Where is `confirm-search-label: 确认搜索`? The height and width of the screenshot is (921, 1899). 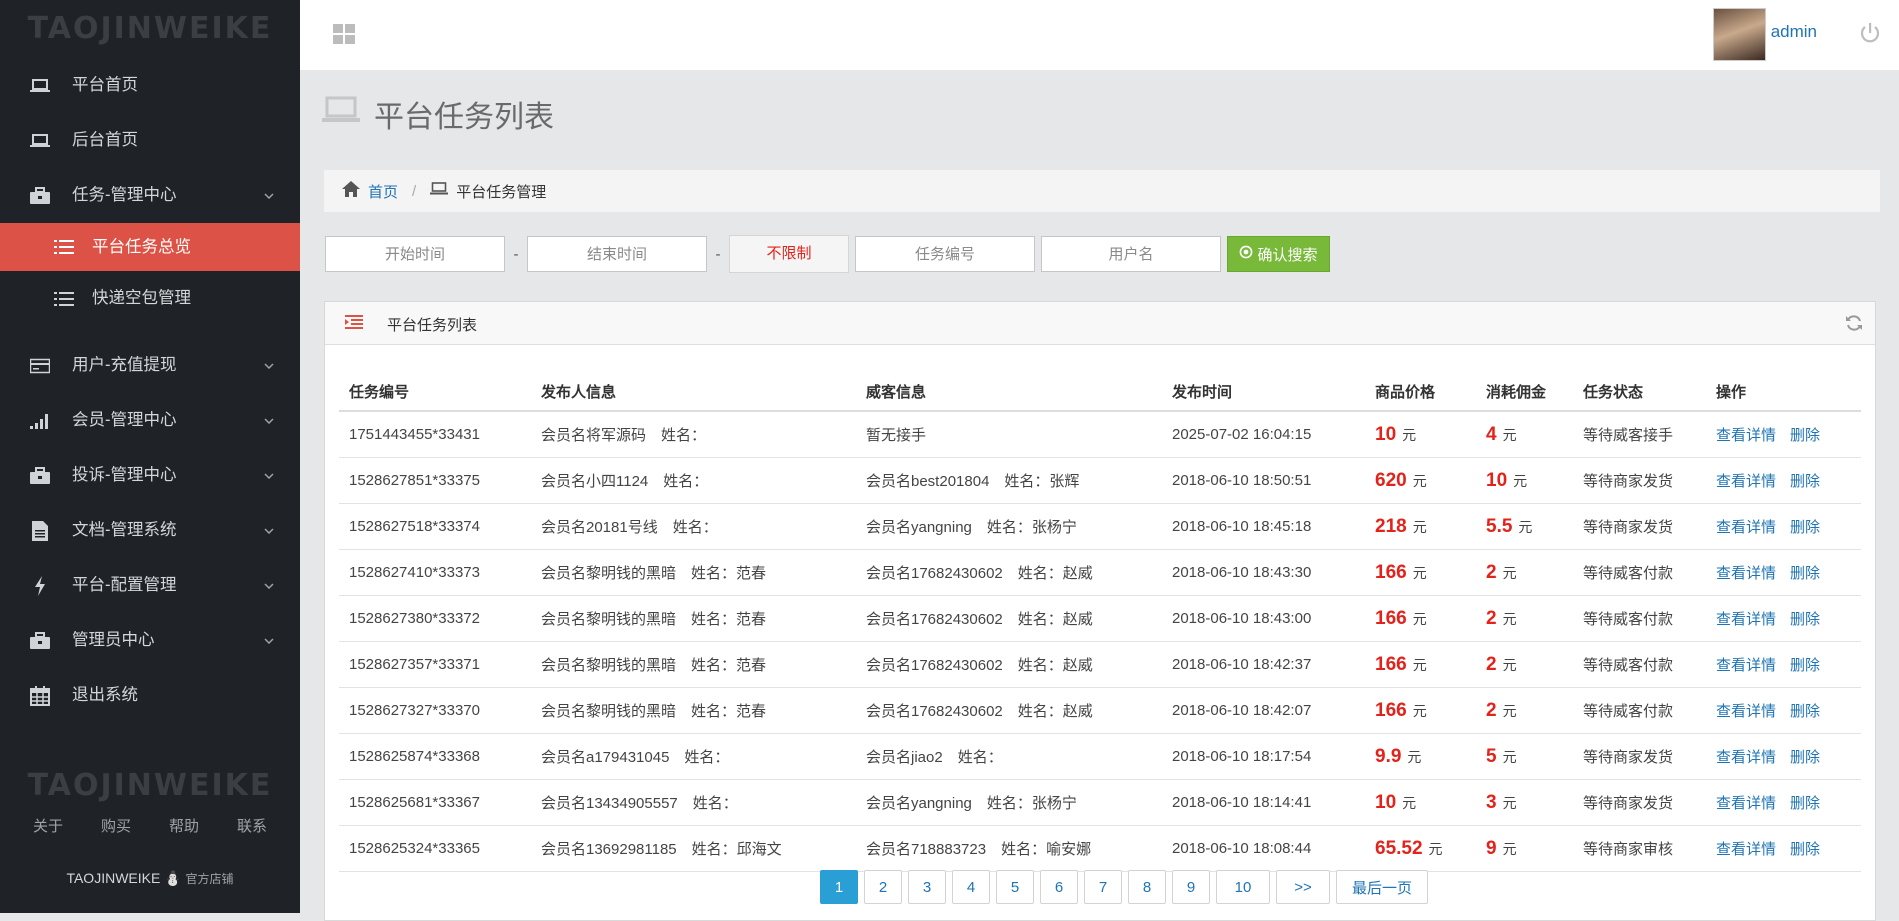 confirm-search-label: 确认搜索 is located at coordinates (1287, 255).